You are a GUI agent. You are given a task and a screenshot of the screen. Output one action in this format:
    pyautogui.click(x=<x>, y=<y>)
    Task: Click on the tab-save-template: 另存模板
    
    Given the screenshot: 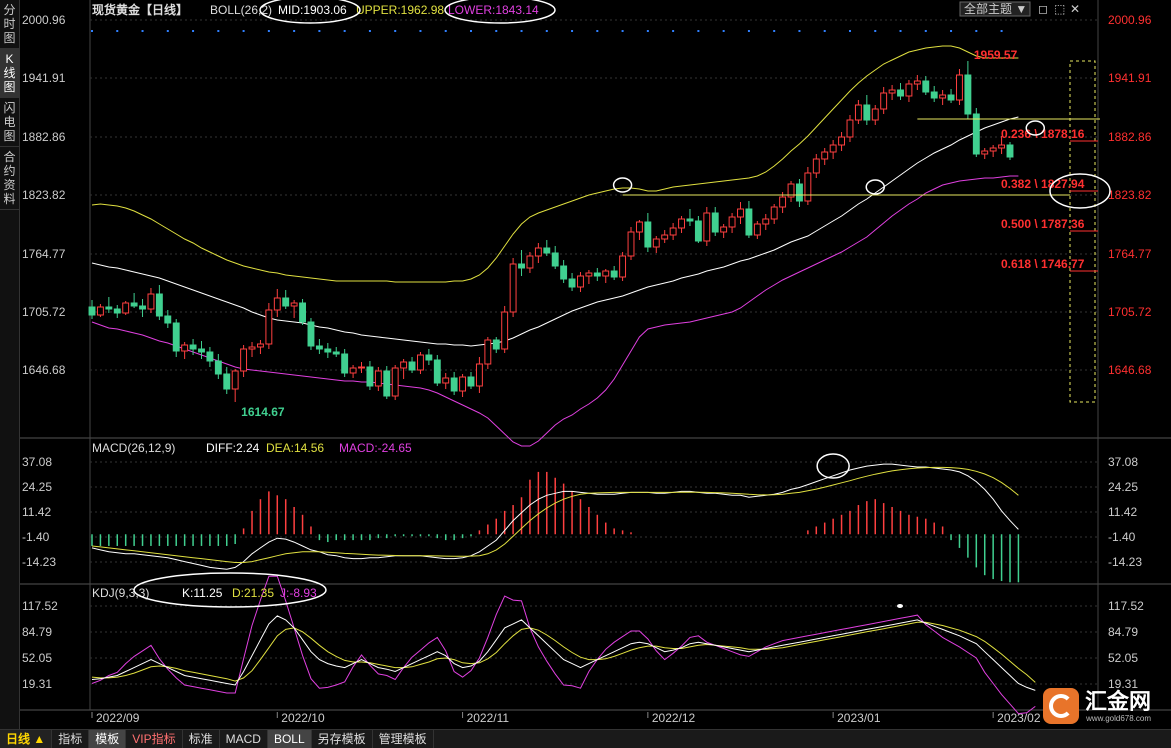 What is the action you would take?
    pyautogui.click(x=342, y=739)
    